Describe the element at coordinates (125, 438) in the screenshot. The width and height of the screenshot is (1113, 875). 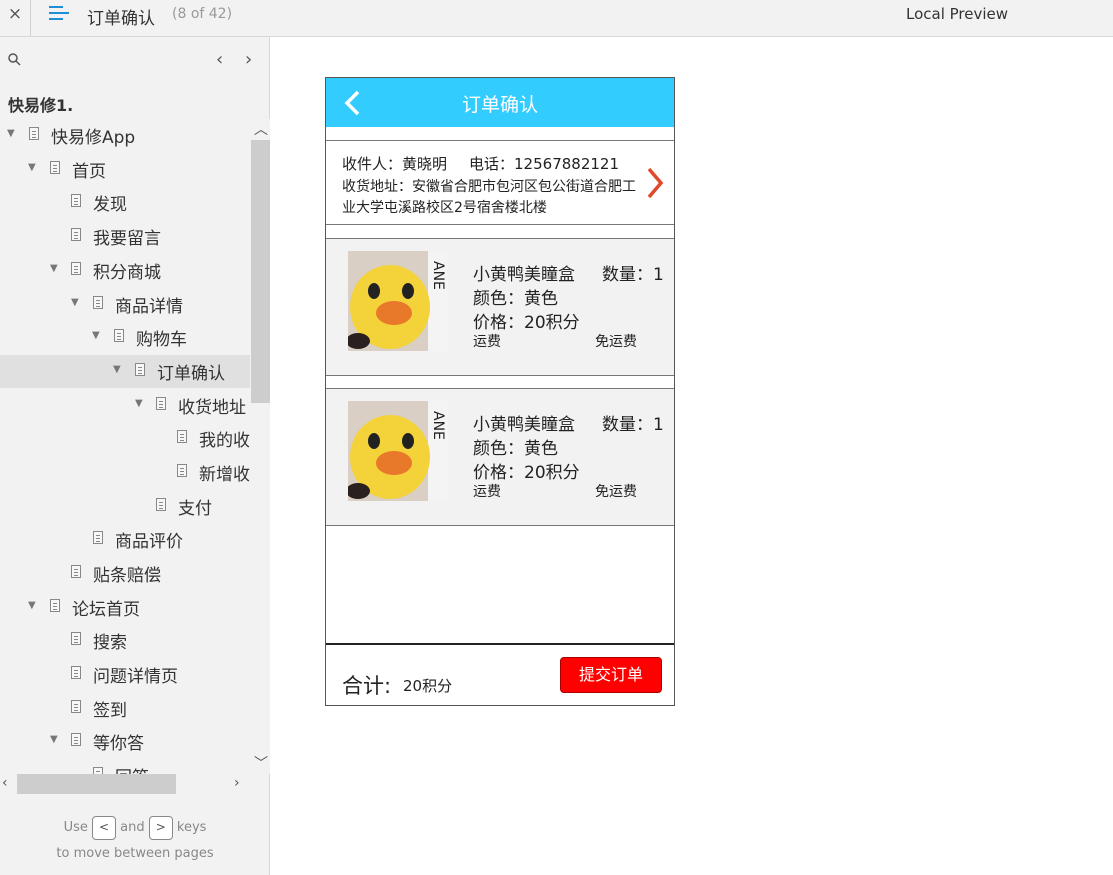
I see `tree-item-my-address: 我的收` at that location.